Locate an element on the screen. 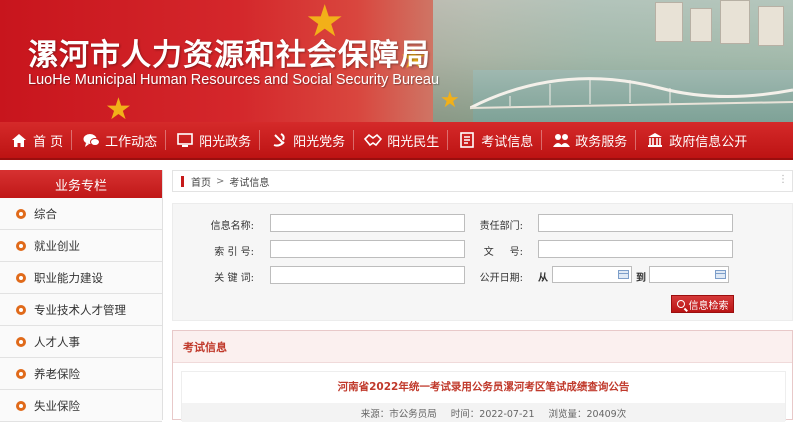 Image resolution: width=793 pixels, height=422 pixels. search-button-label: 信息检索 is located at coordinates (708, 306).